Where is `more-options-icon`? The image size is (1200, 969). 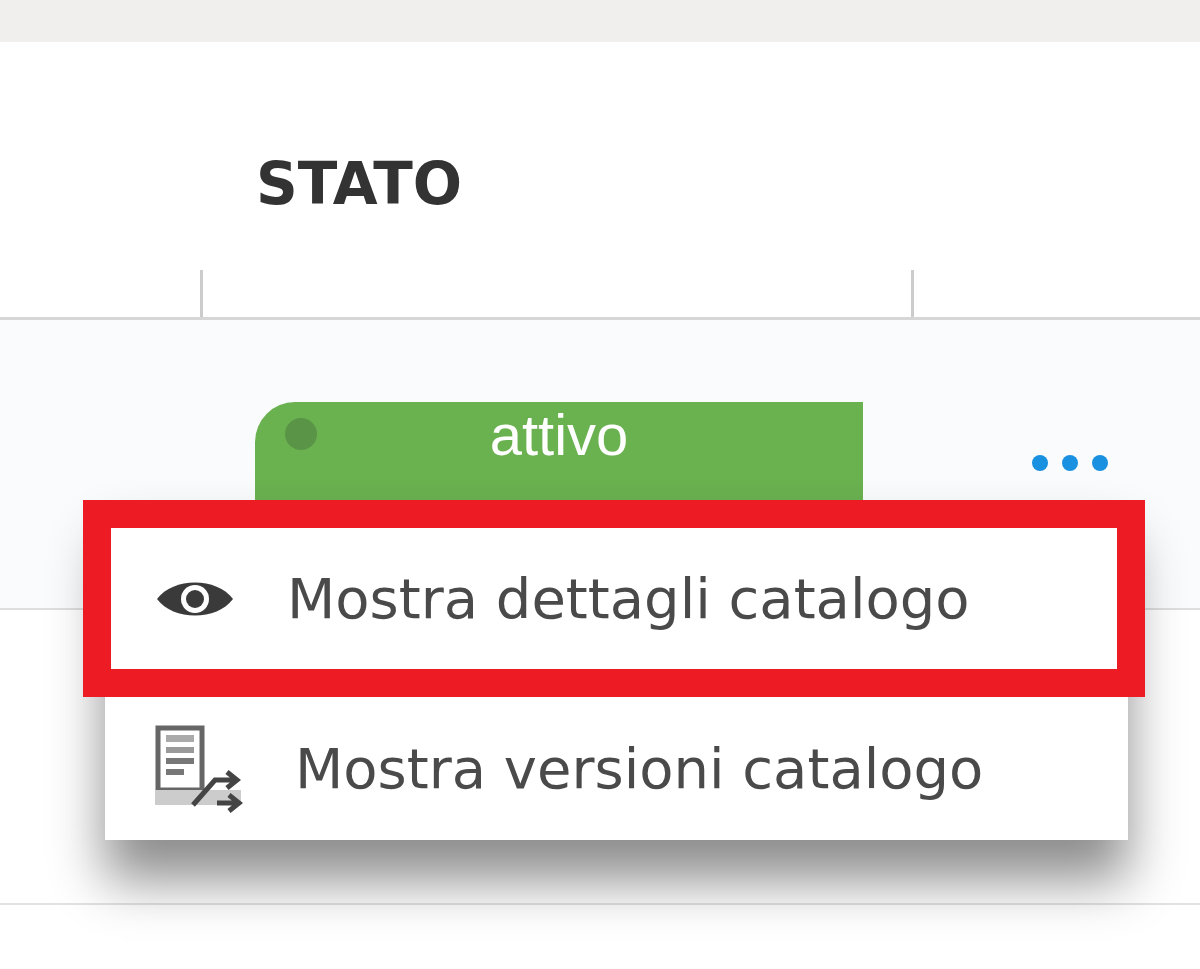 more-options-icon is located at coordinates (1070, 463).